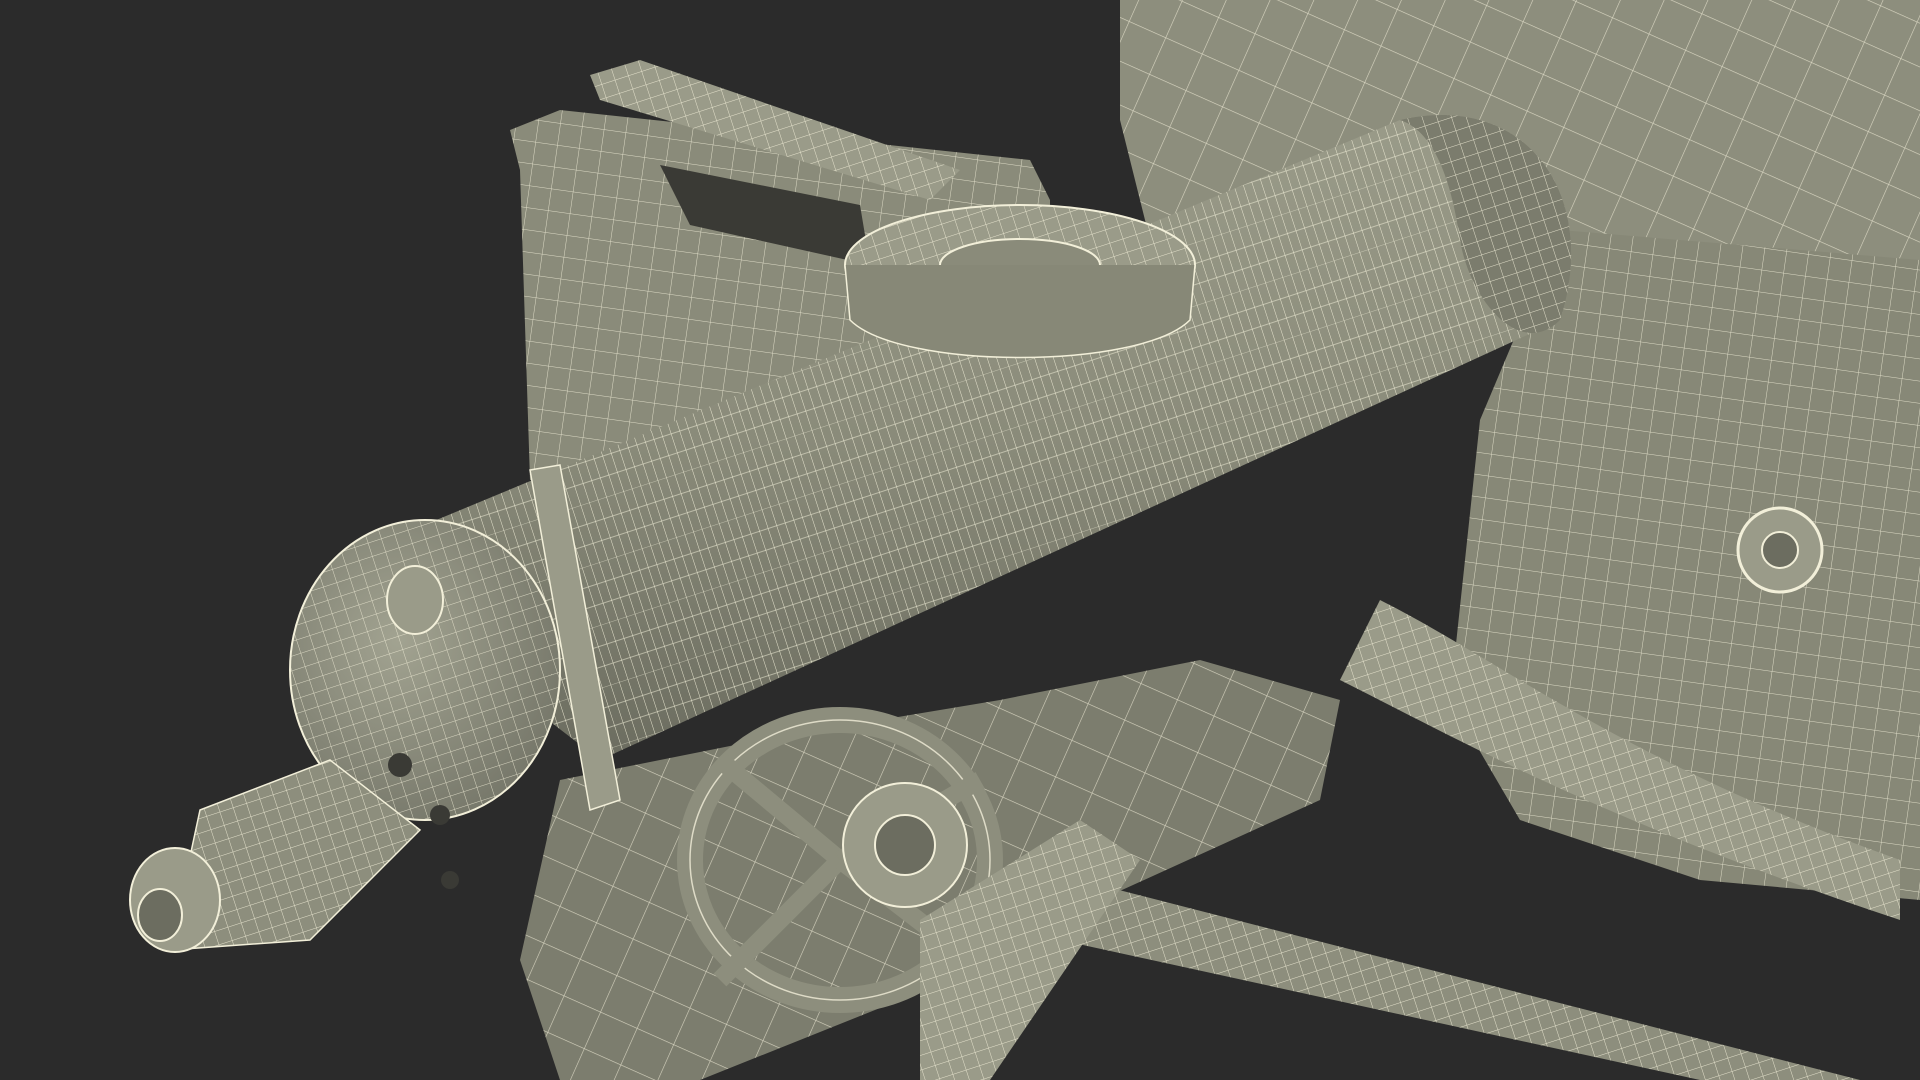 The height and width of the screenshot is (1080, 1920). Describe the element at coordinates (345, 736) in the screenshot. I see `muzzle-assembly` at that location.